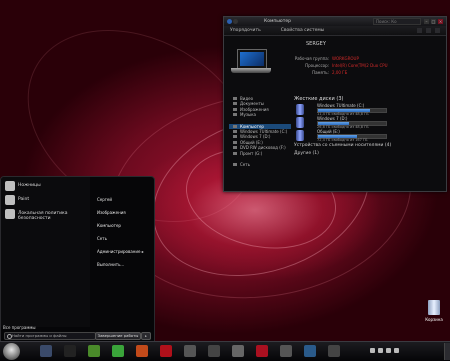 This screenshot has height=361, width=450. I want to click on forward-arrow-icon, so click(235, 21).